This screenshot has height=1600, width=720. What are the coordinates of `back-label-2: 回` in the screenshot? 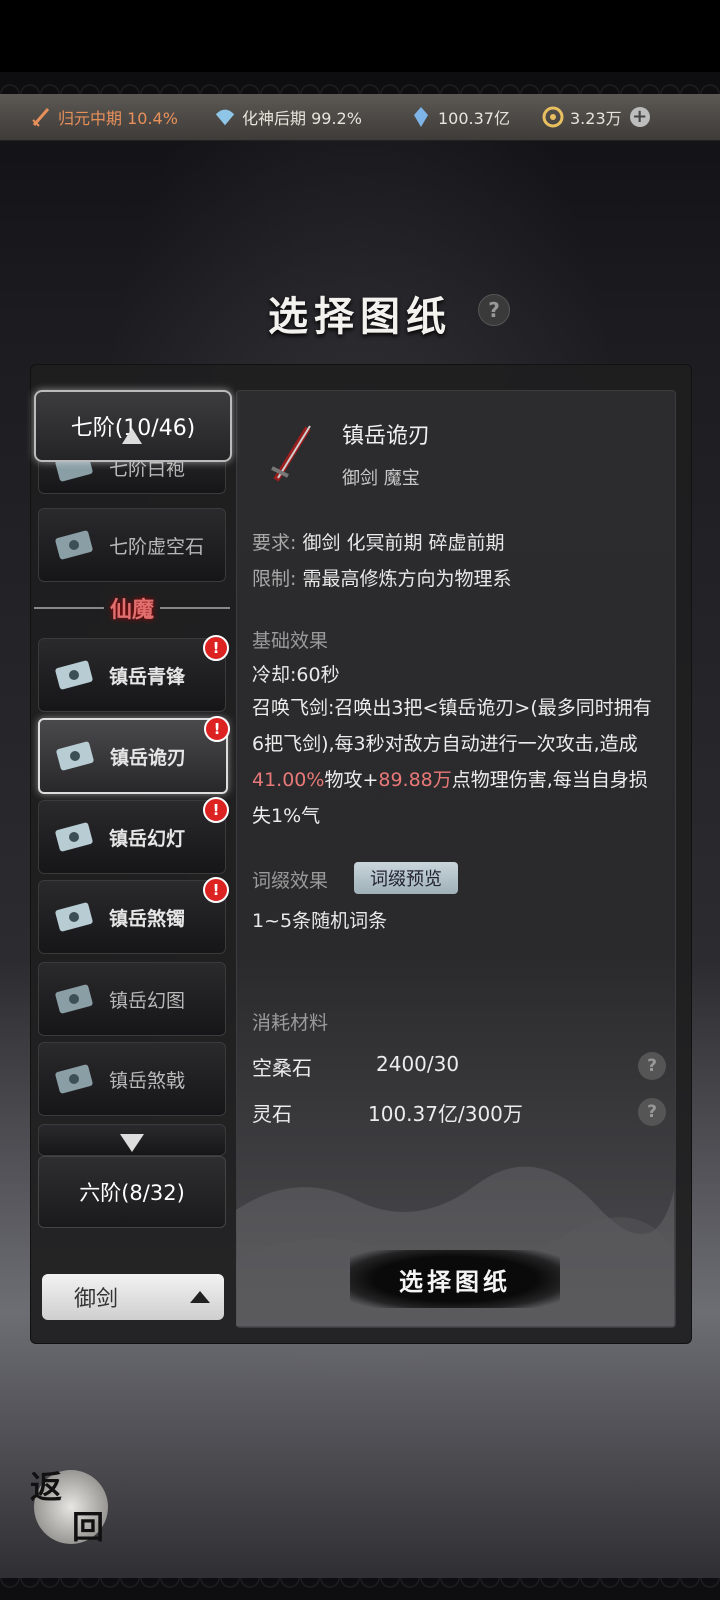 It's located at (88, 1527).